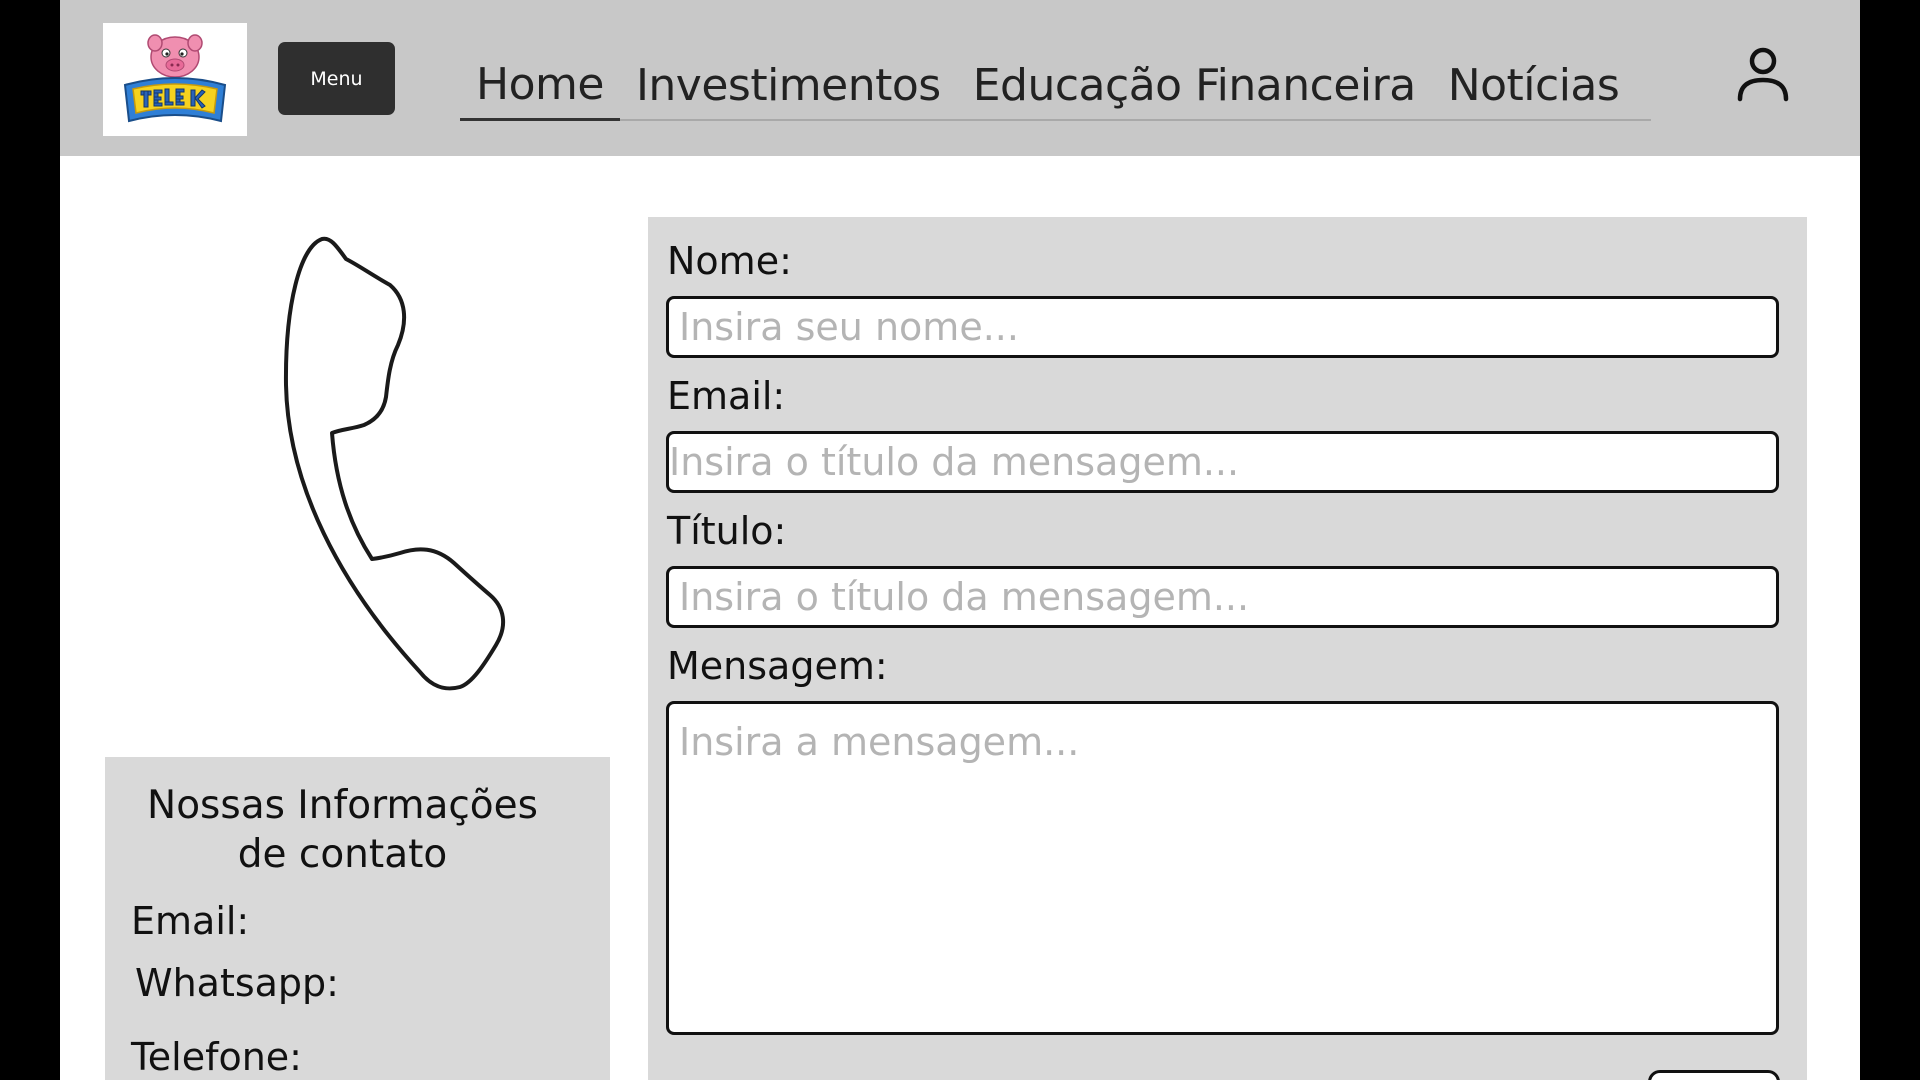  Describe the element at coordinates (777, 666) in the screenshot. I see `message-label: Mensagem:` at that location.